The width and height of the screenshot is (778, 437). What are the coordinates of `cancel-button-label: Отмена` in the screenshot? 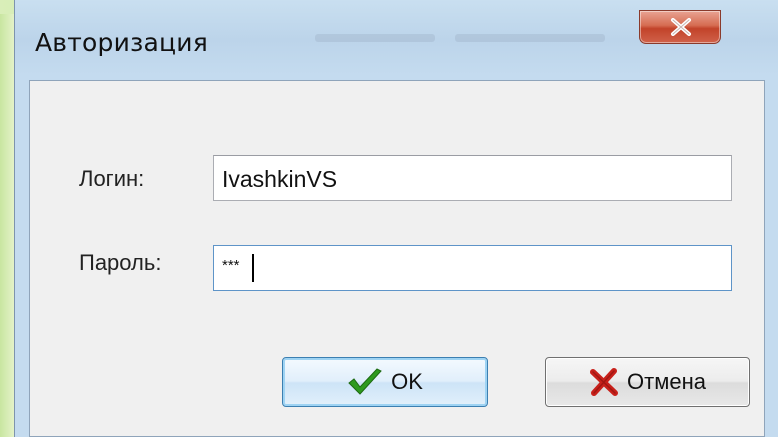 It's located at (666, 381).